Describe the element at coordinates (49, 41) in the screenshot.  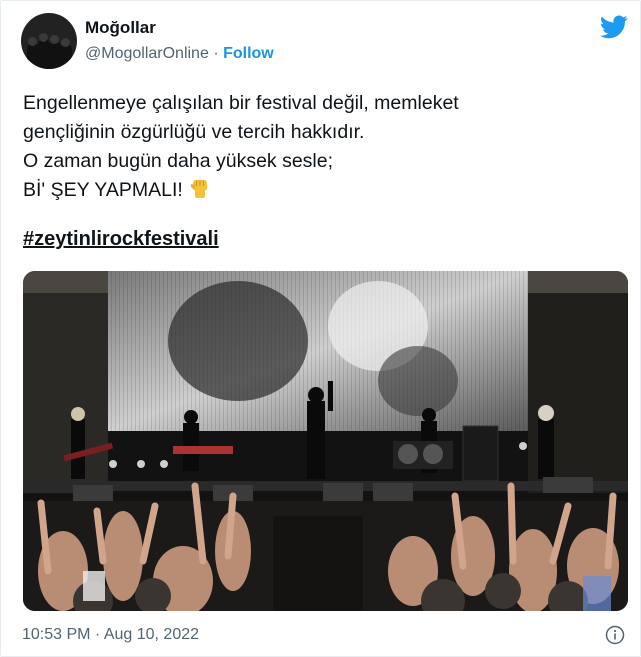
I see `avatar` at that location.